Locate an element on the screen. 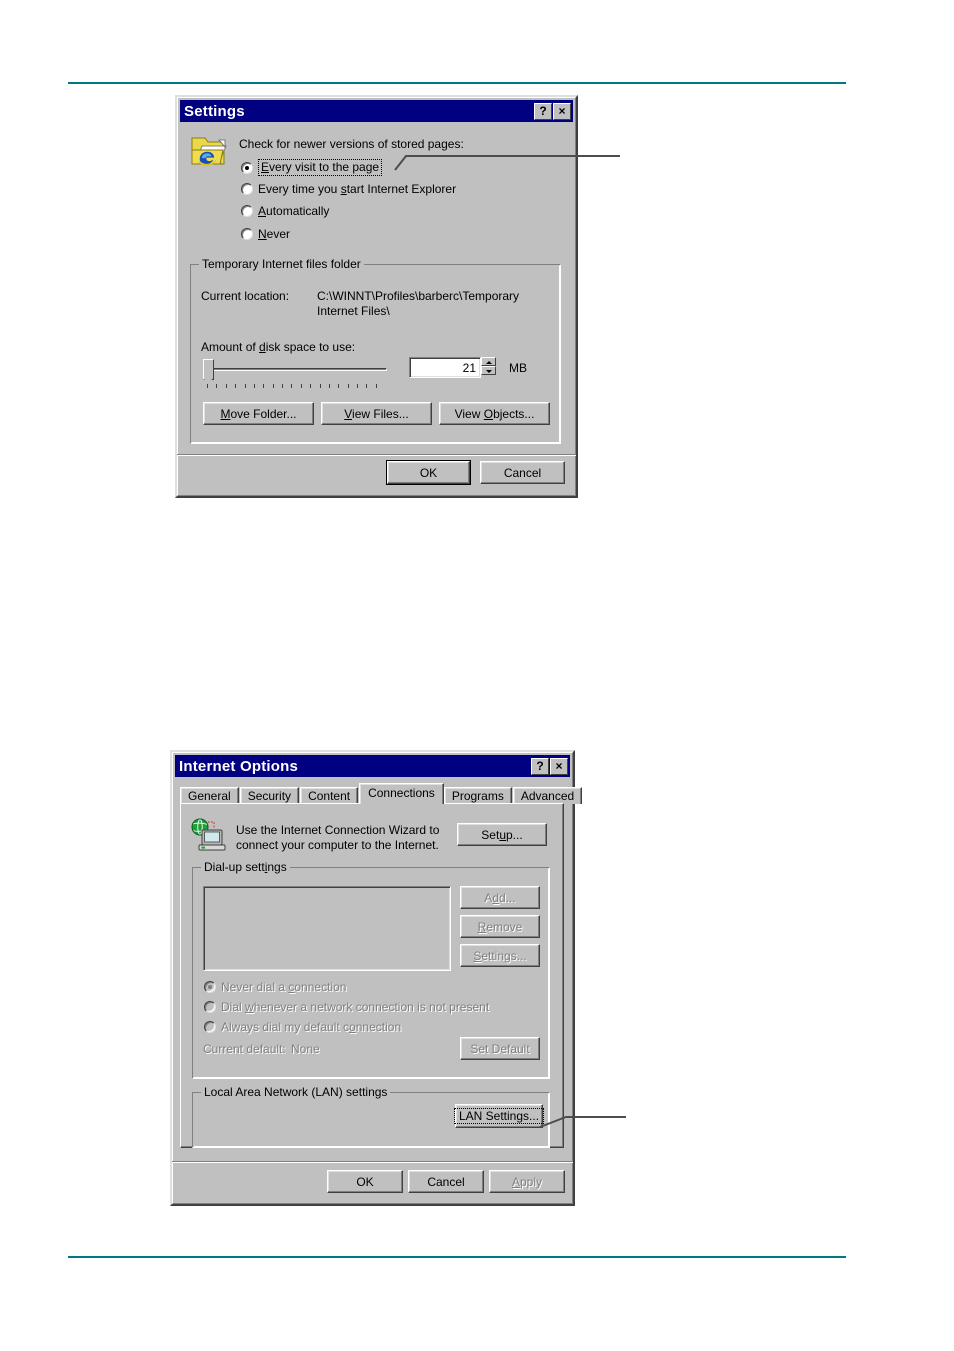 The height and width of the screenshot is (1351, 954). remove-button: Remove is located at coordinates (500, 926).